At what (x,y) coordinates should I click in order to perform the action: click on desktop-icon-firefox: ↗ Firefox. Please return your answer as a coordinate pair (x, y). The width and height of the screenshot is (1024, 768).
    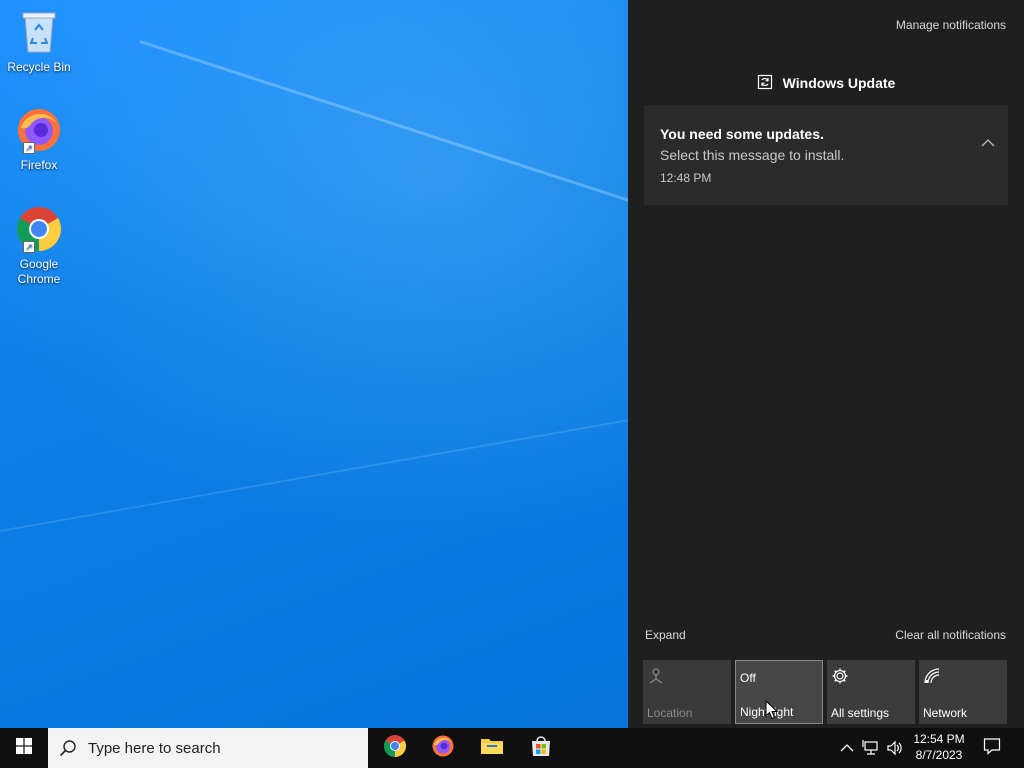
    Looking at the image, I should click on (39, 139).